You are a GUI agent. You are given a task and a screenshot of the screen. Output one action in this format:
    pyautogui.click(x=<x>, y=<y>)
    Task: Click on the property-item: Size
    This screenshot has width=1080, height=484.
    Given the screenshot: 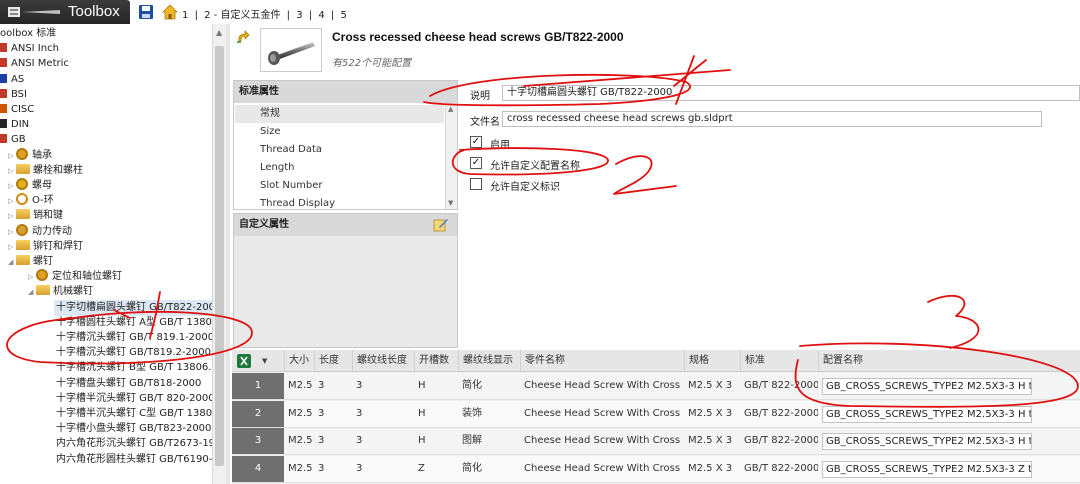 What is the action you would take?
    pyautogui.click(x=339, y=132)
    